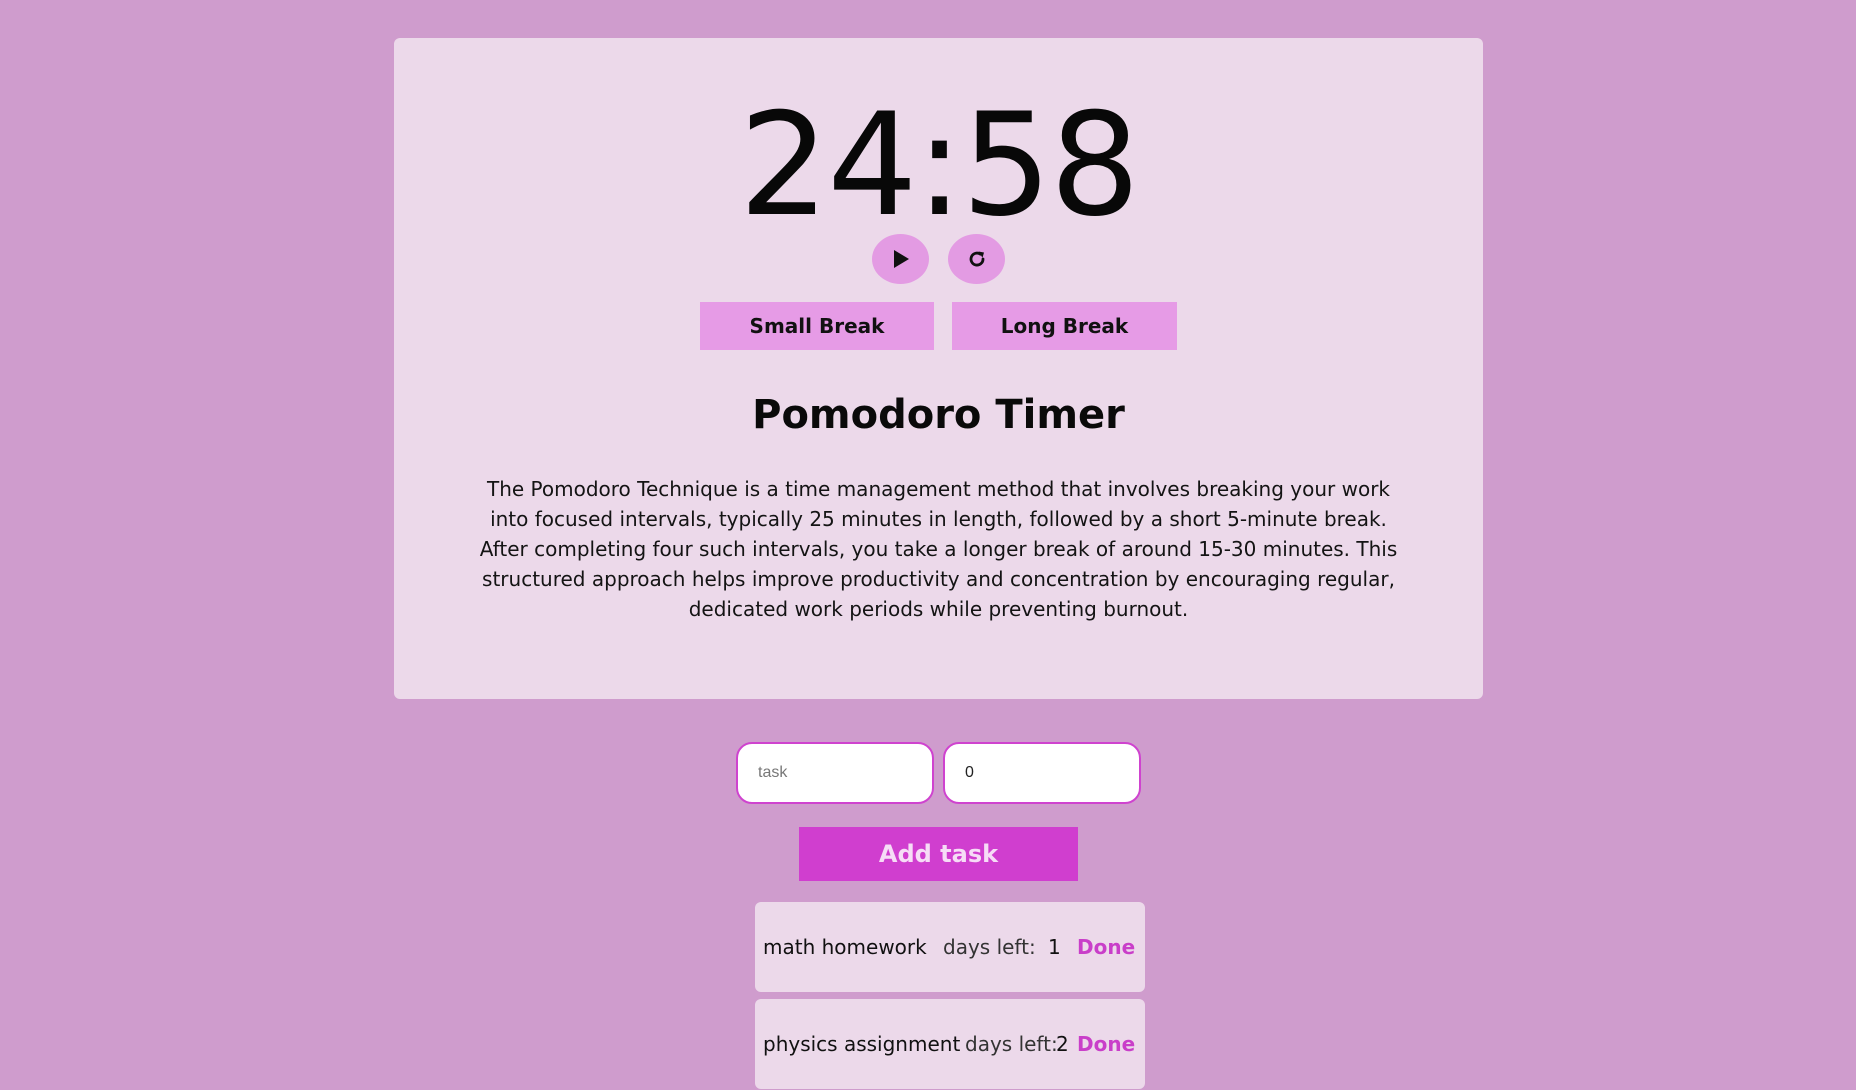 This screenshot has height=1090, width=1856. Describe the element at coordinates (1054, 947) in the screenshot. I see `days-left-value: 1` at that location.